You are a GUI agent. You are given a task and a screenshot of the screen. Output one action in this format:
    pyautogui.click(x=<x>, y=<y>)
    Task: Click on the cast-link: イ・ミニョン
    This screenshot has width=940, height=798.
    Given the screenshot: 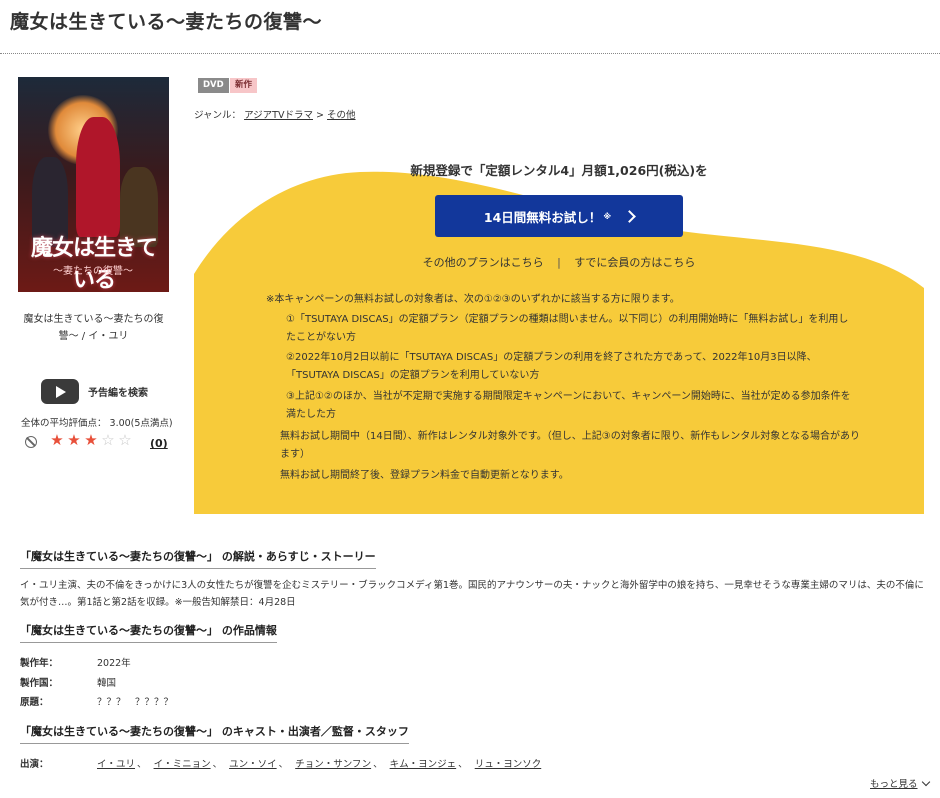 What is the action you would take?
    pyautogui.click(x=182, y=764)
    